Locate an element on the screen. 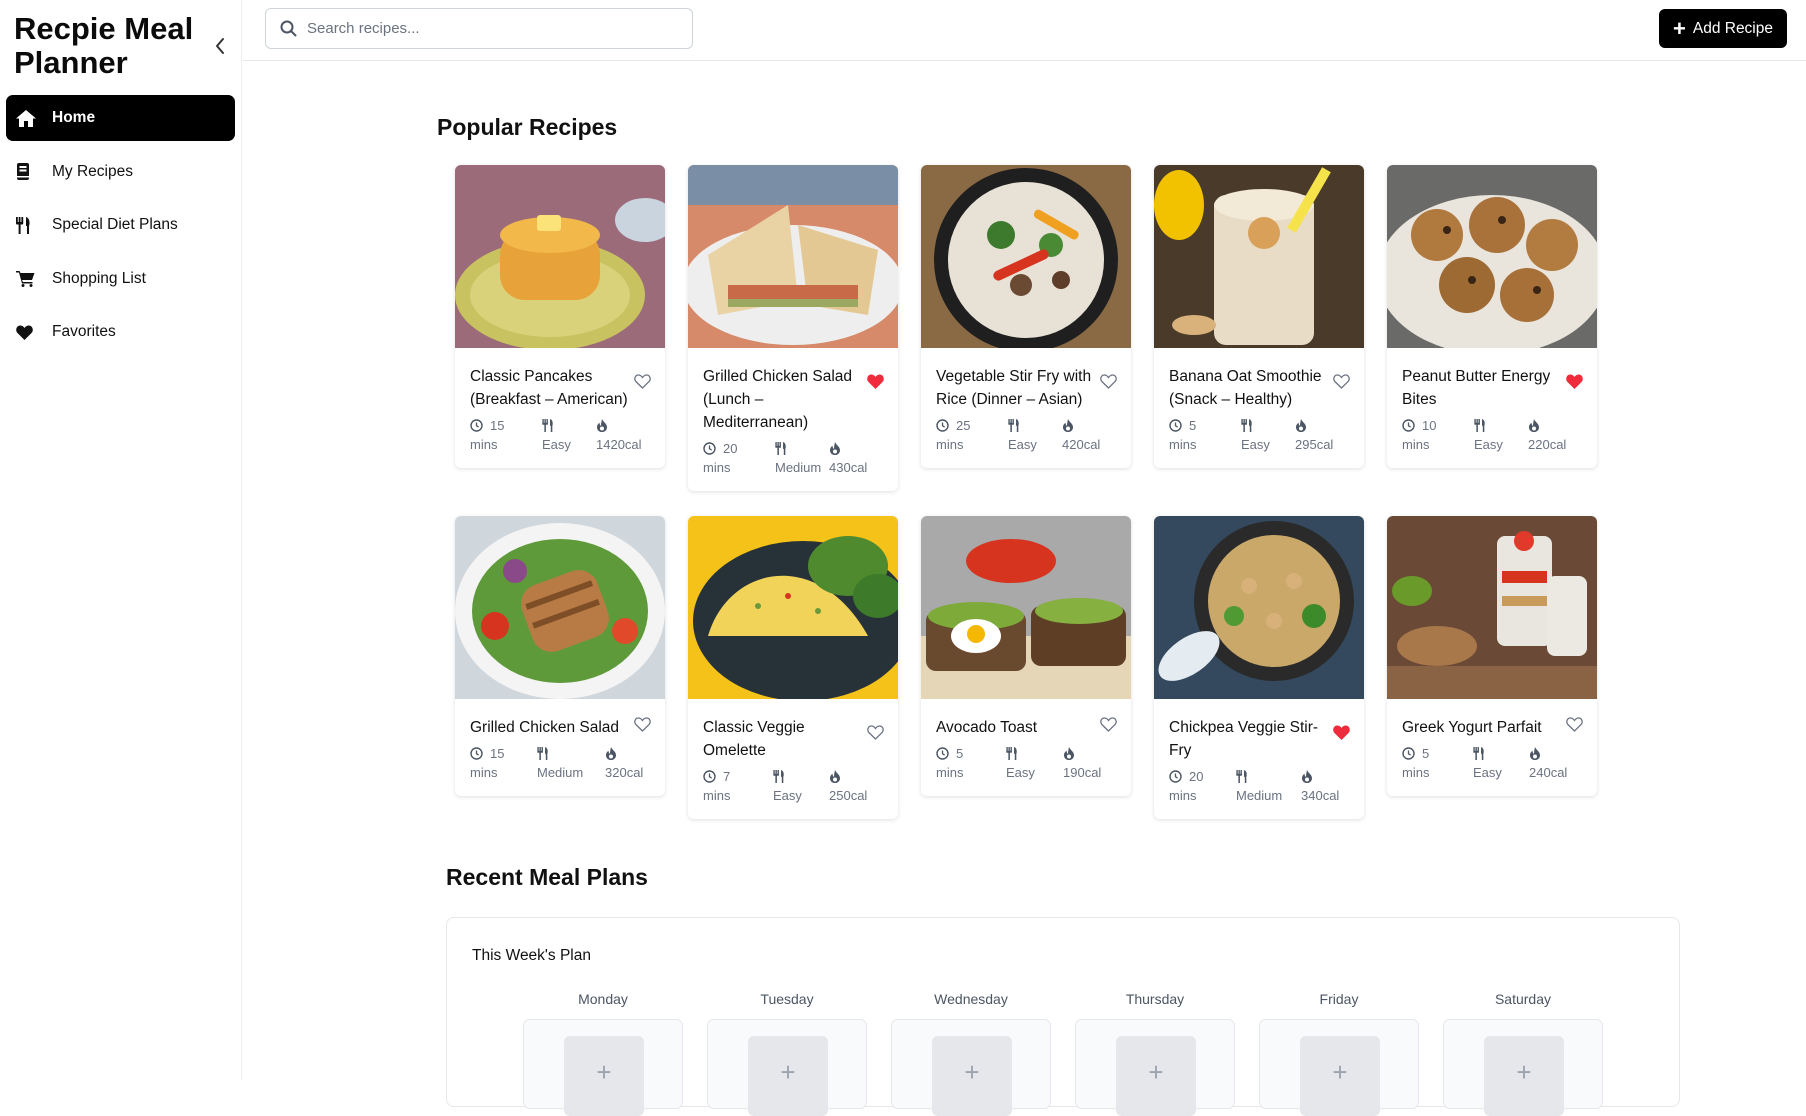  day-slot-wednesday: + is located at coordinates (971, 1067).